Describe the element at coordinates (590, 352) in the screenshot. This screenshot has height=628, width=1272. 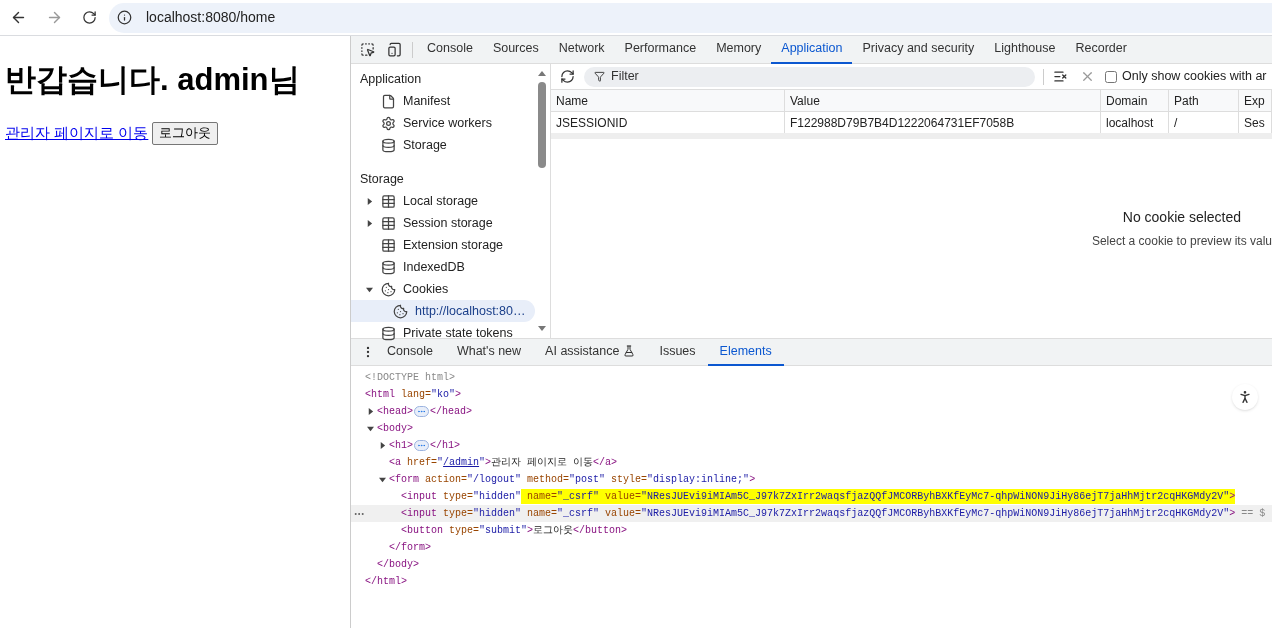
I see `drawer-tab: AI assistance` at that location.